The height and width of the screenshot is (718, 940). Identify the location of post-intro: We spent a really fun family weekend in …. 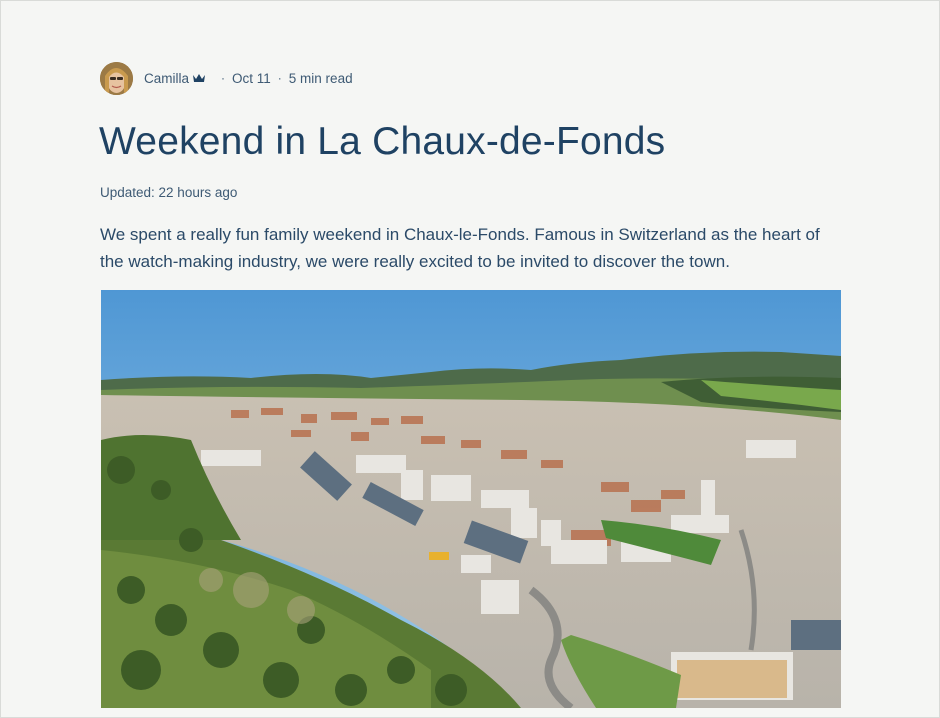
(460, 248).